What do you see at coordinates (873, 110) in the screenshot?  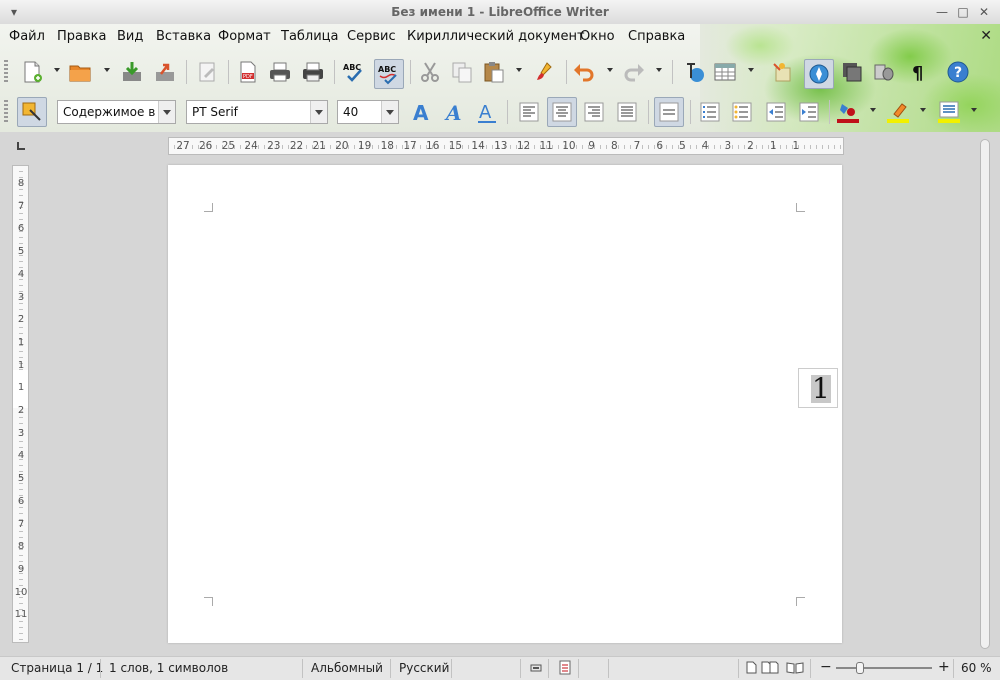 I see `font-color-dropdown-icon` at bounding box center [873, 110].